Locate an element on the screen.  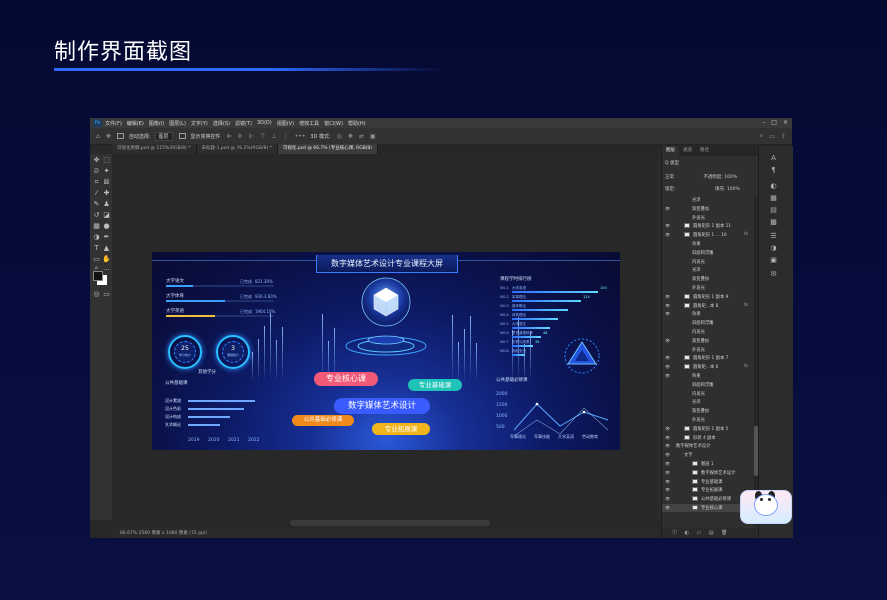
3d-pan-icon: ✥ is located at coordinates (350, 136).